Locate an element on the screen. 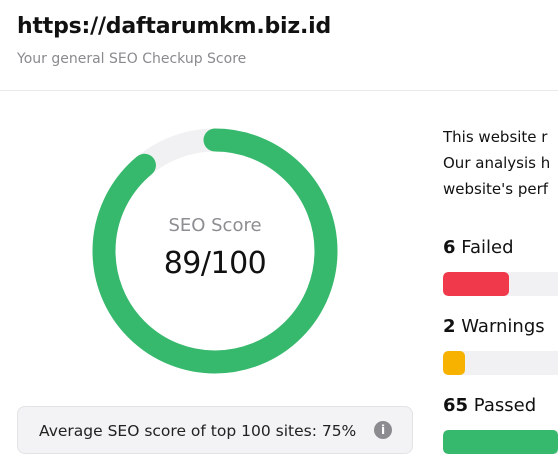  passed-bar-fill is located at coordinates (500, 442).